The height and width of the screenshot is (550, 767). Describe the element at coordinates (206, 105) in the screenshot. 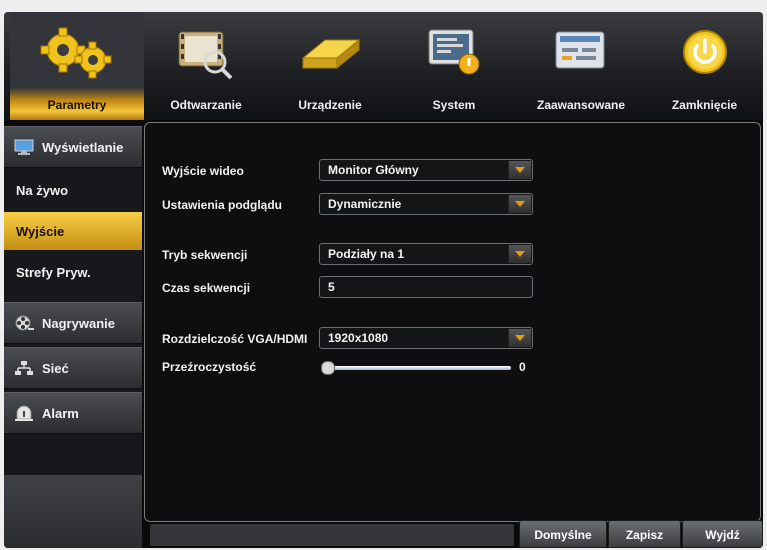

I see `top-menu-label: Odtwarzanie` at that location.